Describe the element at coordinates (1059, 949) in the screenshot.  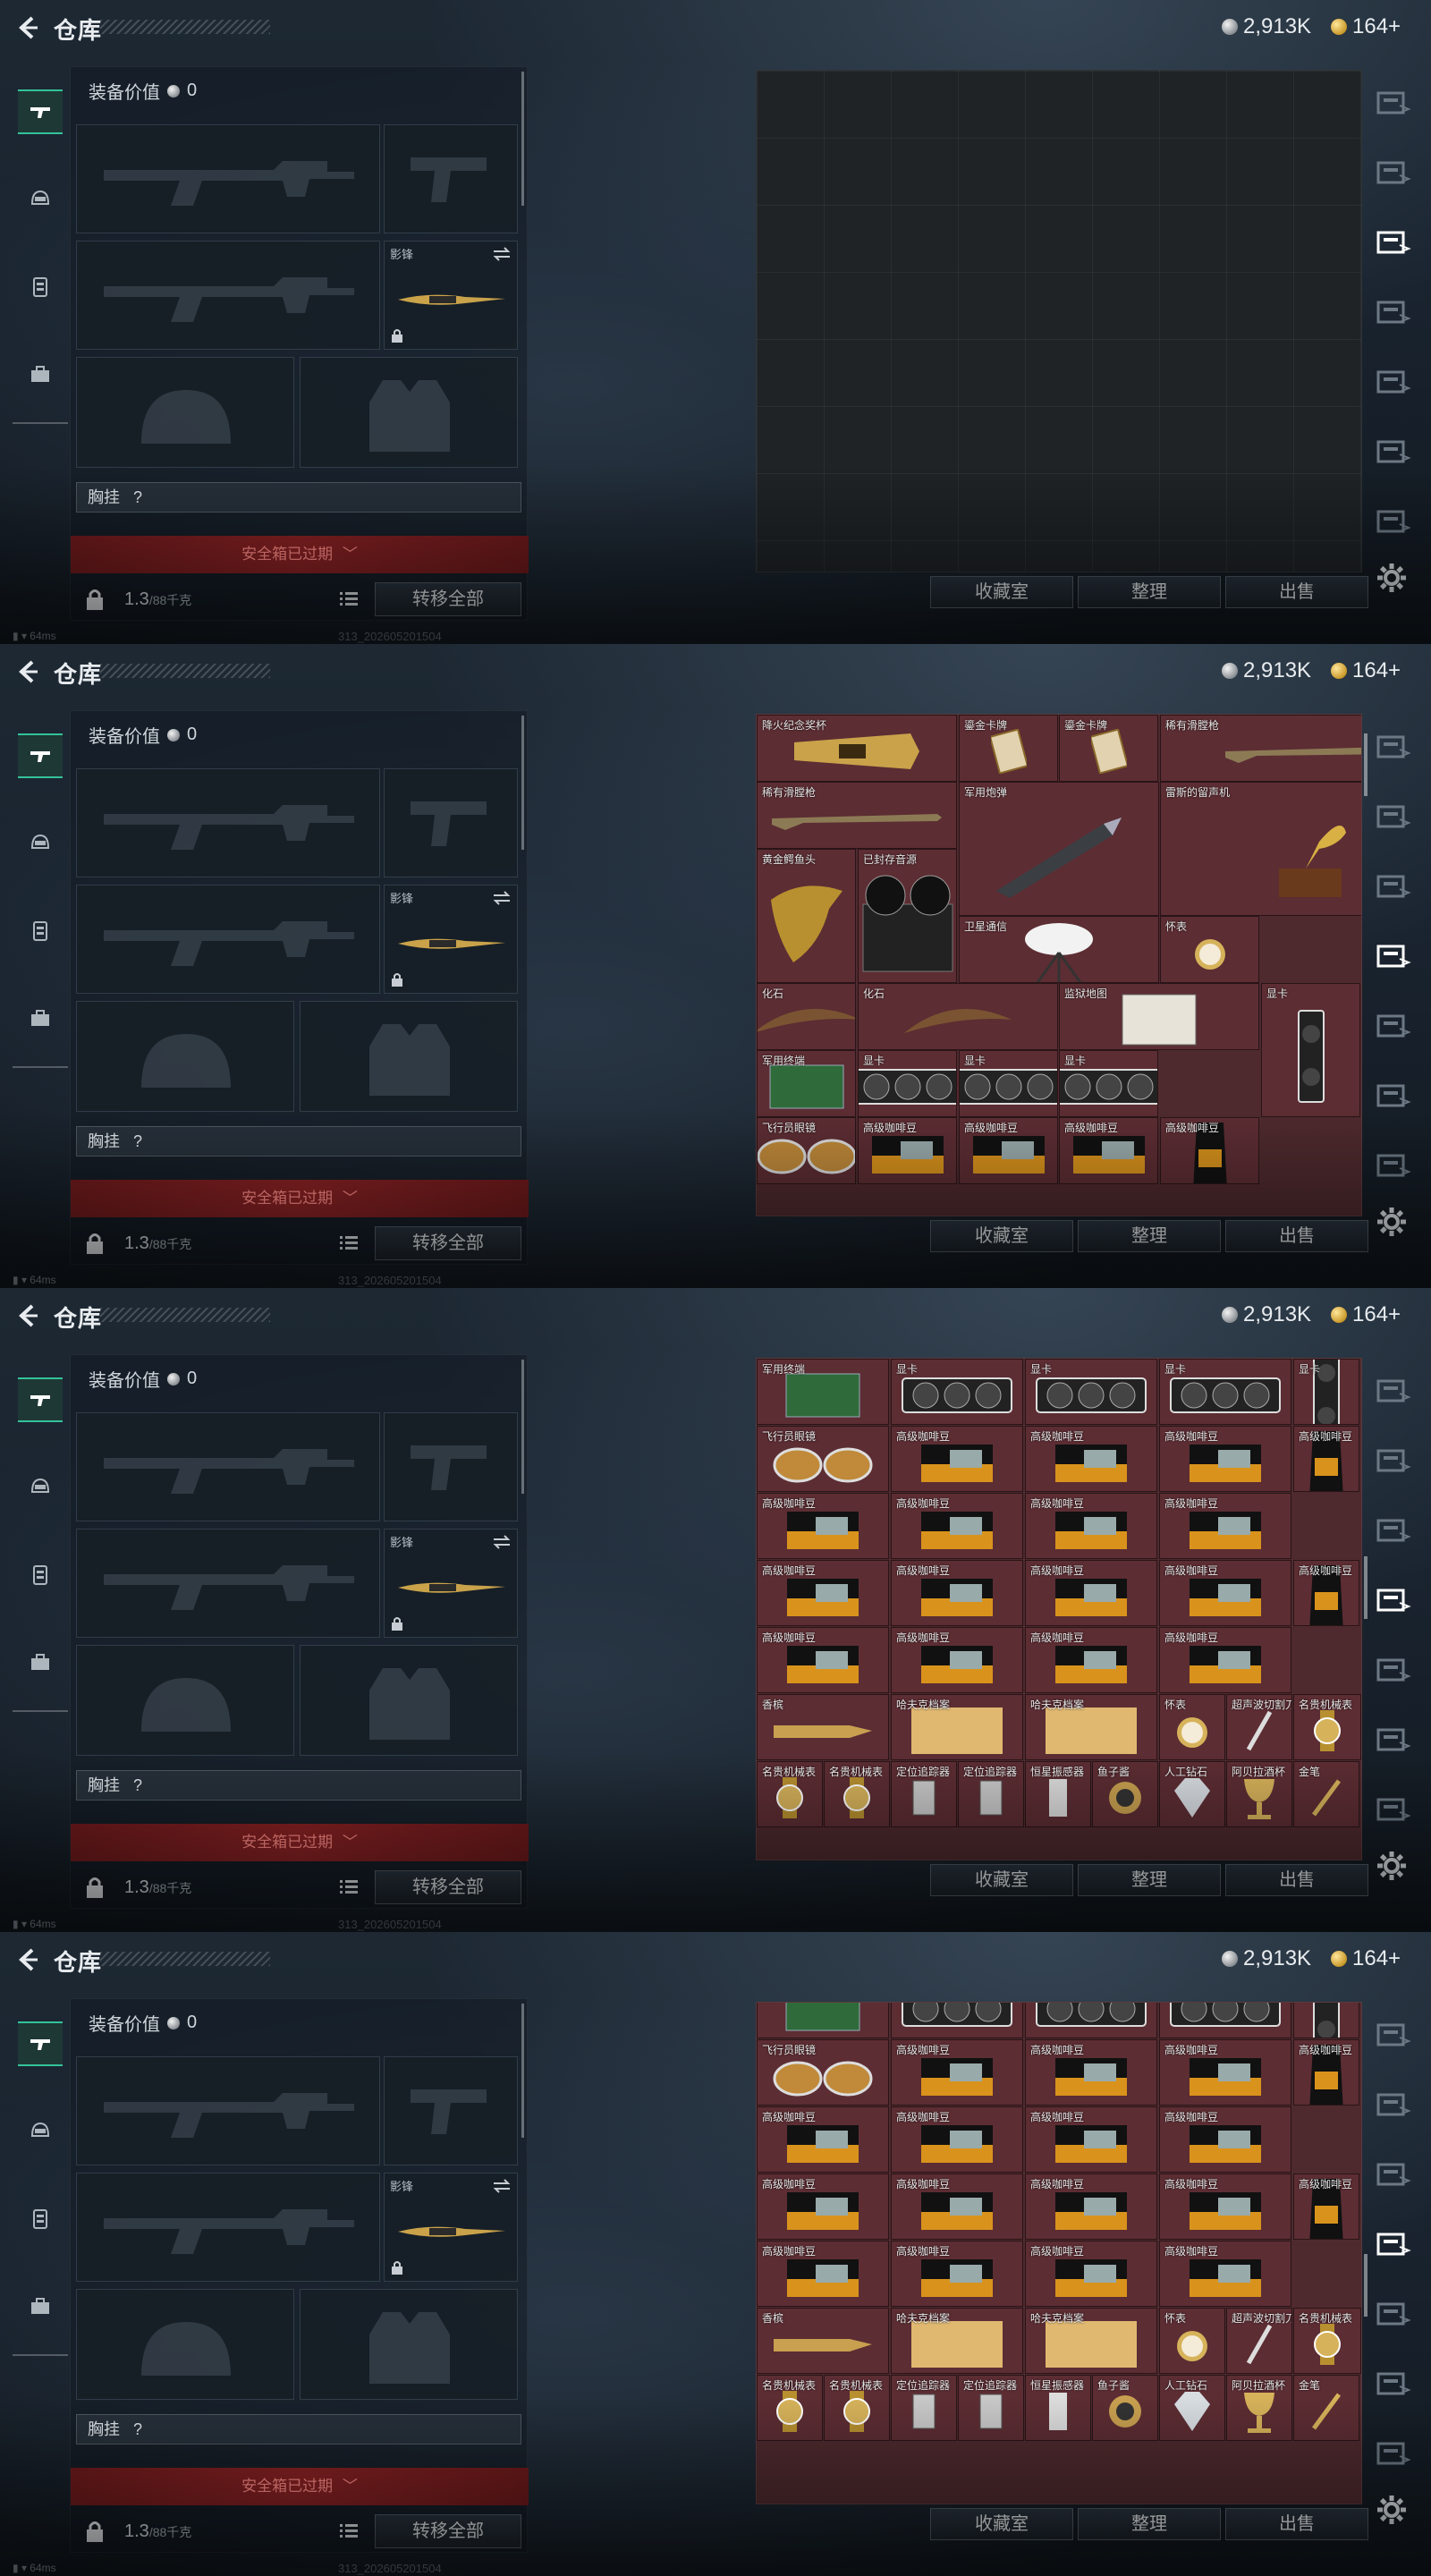
I see `item-satellite: 卫星通信` at that location.